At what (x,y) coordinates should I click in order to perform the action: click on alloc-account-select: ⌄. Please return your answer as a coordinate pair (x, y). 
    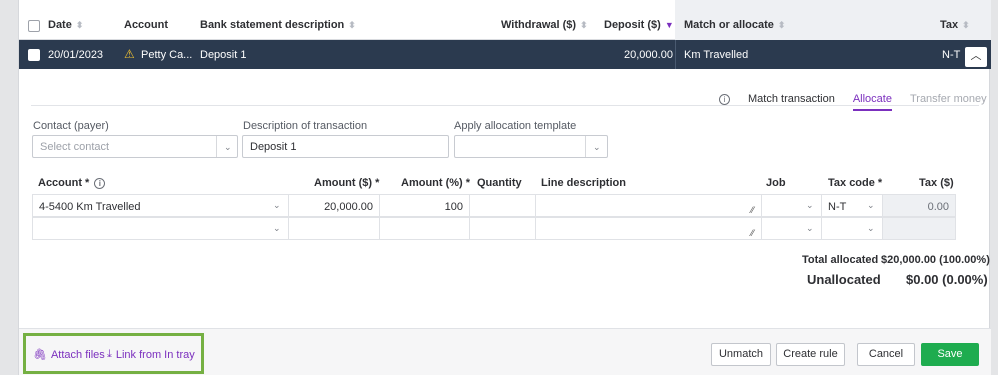
    Looking at the image, I should click on (160, 228).